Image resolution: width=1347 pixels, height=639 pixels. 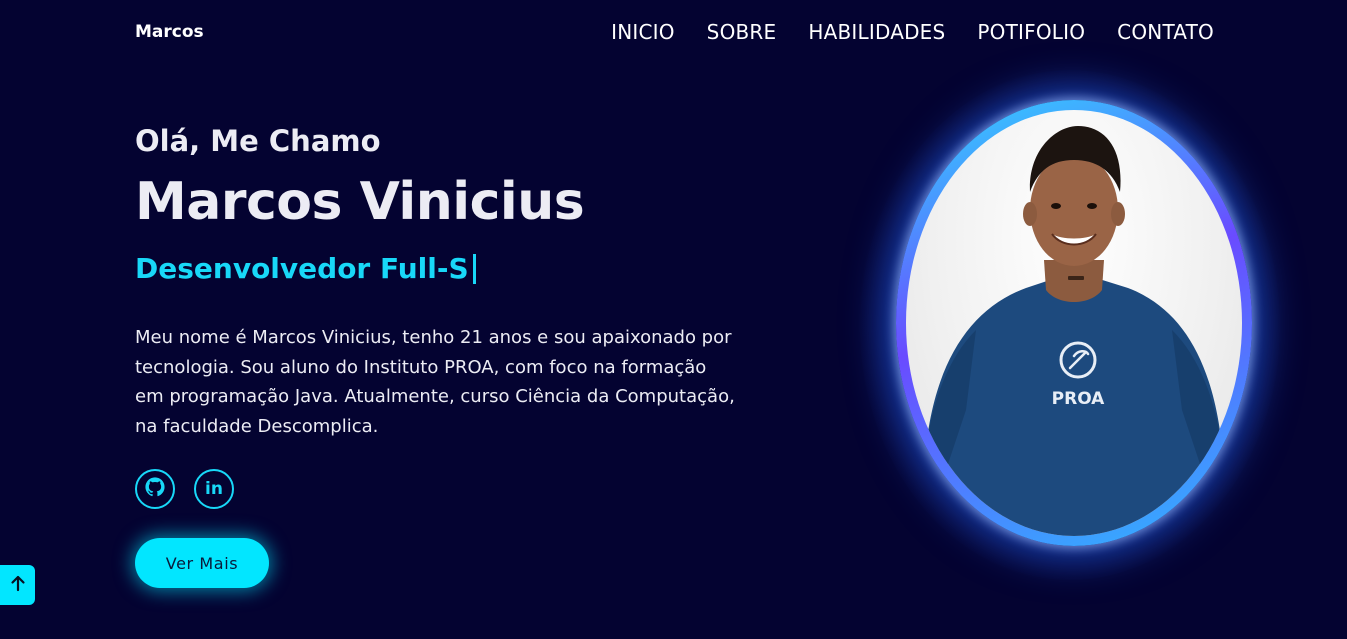 What do you see at coordinates (876, 32) in the screenshot?
I see `nav-item-habilidades: HABILIDADES` at bounding box center [876, 32].